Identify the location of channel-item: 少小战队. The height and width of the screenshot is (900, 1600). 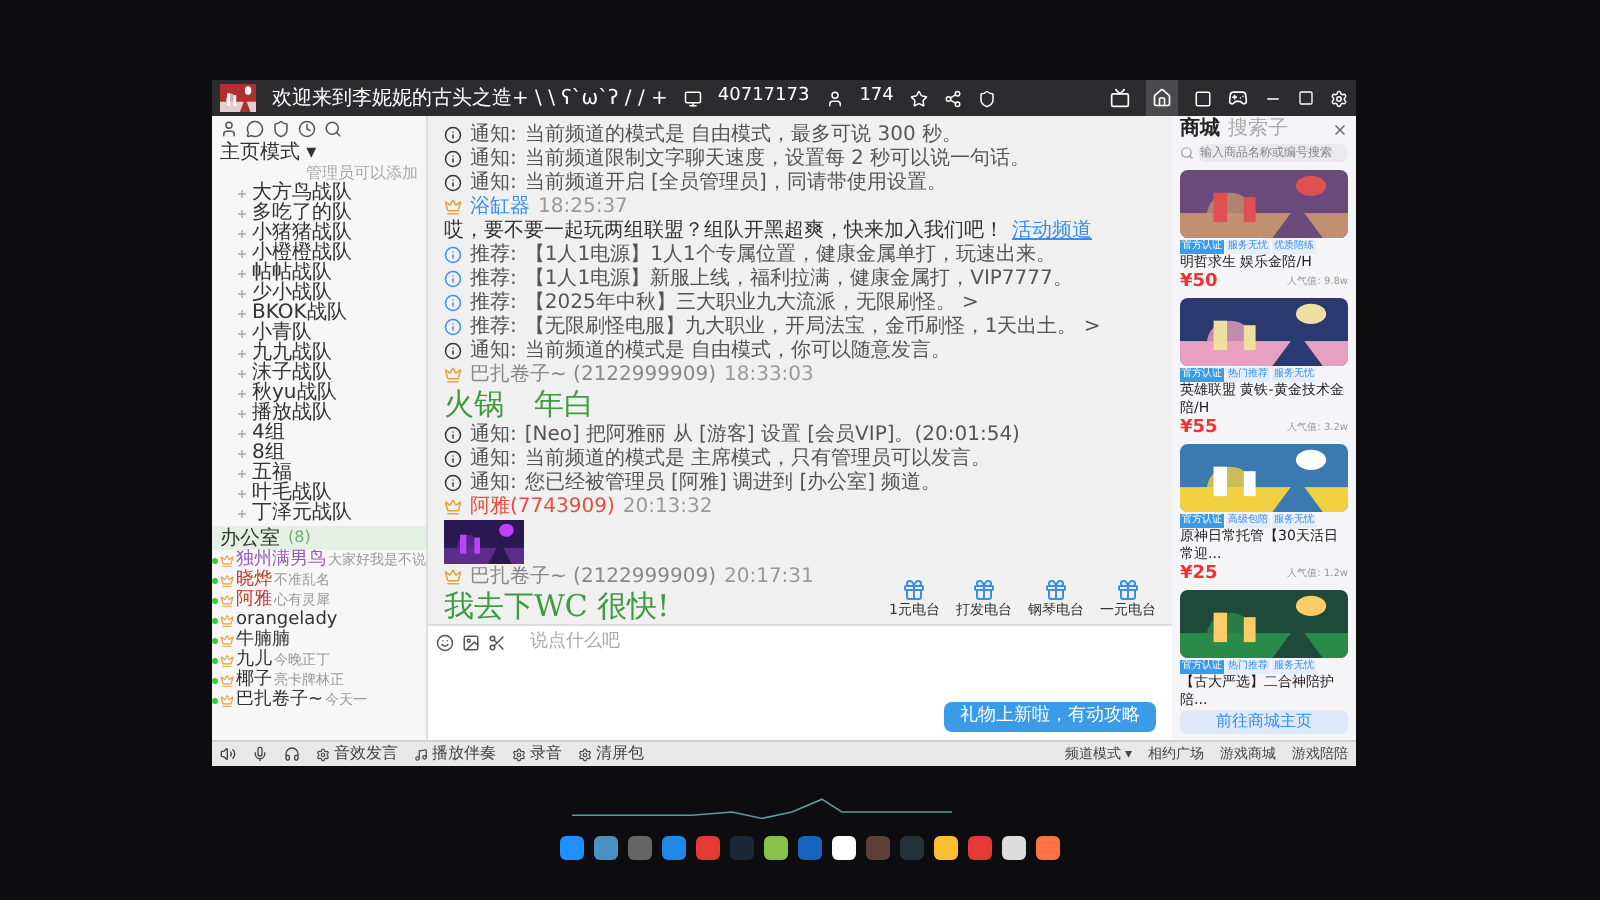
(292, 294).